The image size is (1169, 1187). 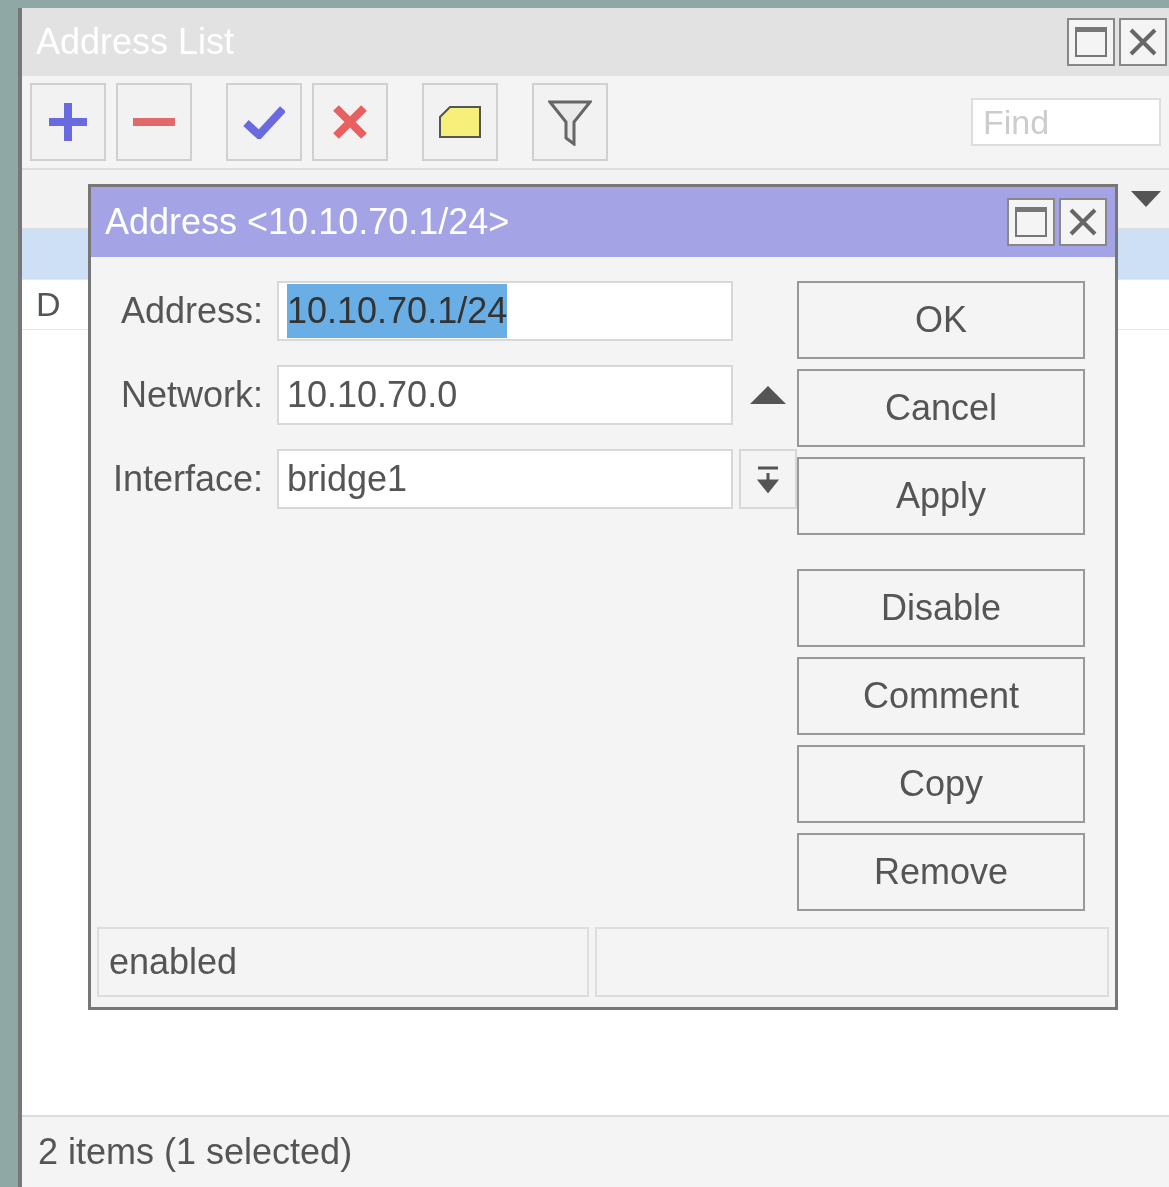 I want to click on field-value: bridge1, so click(x=347, y=479).